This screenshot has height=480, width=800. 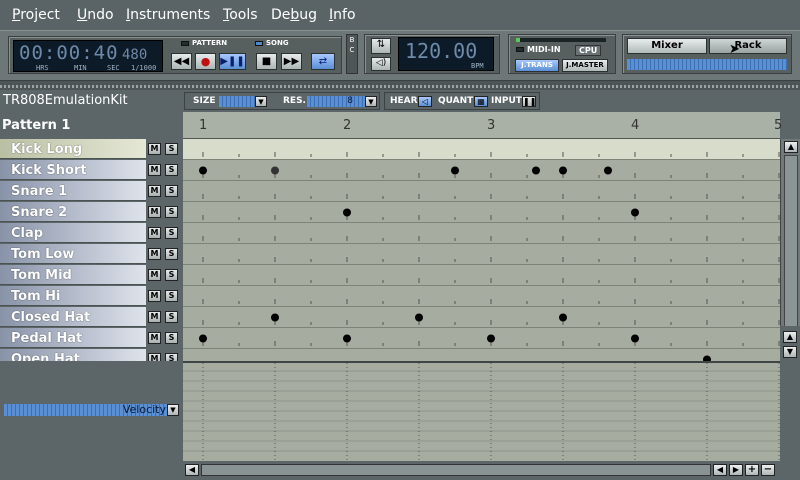 What do you see at coordinates (736, 470) in the screenshot?
I see `scroll-right-button: ▶` at bounding box center [736, 470].